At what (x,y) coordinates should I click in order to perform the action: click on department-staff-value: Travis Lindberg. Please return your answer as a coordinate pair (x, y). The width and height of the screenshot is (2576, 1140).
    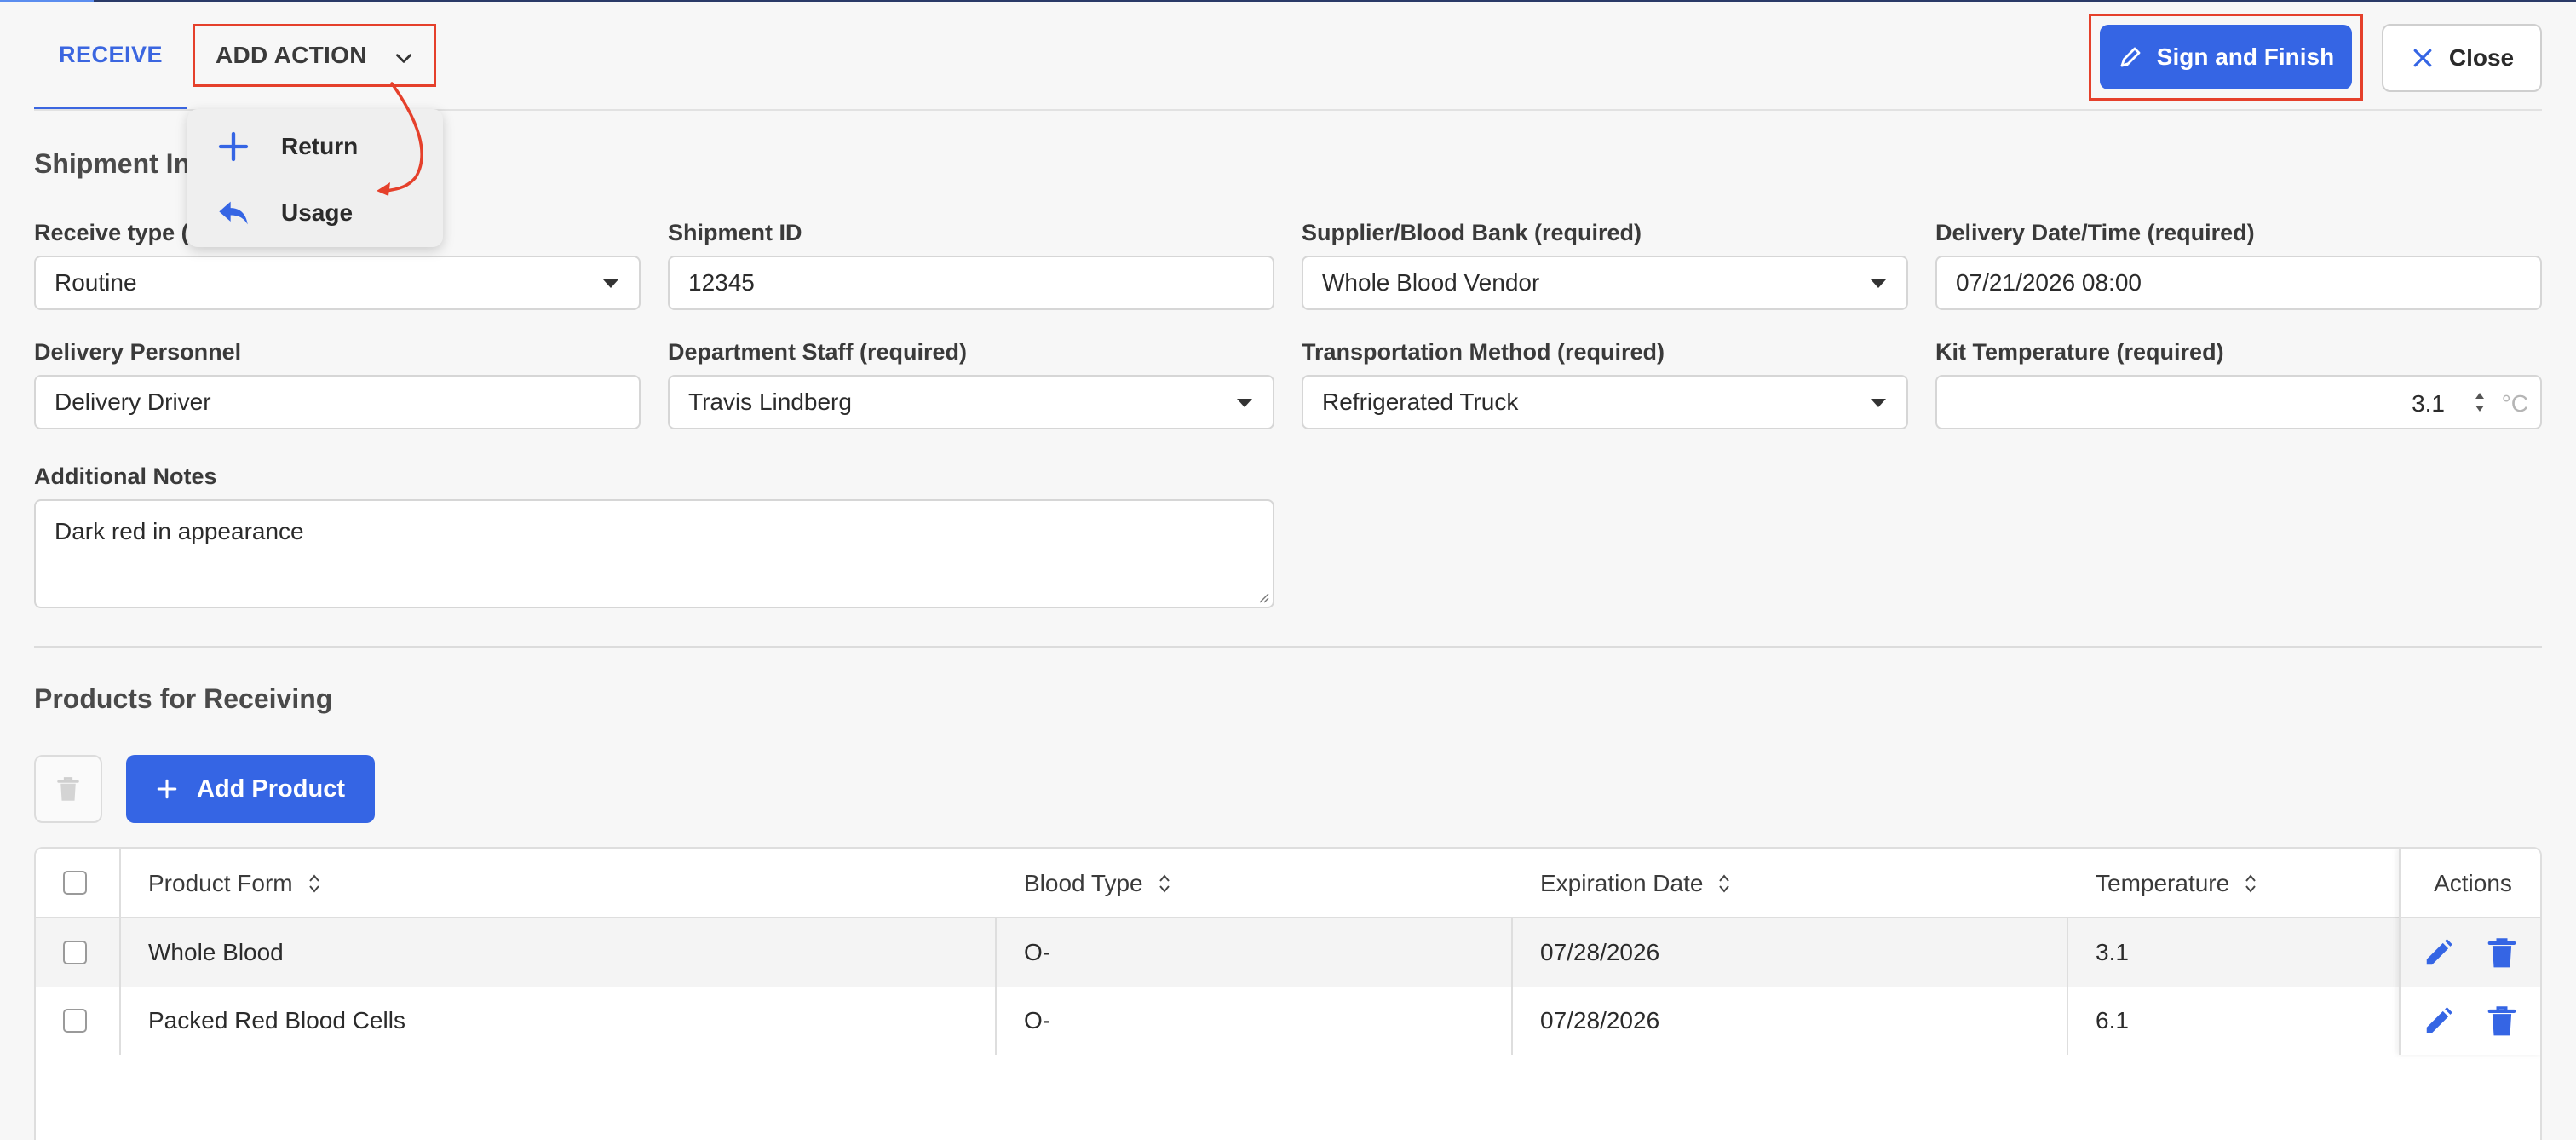
    Looking at the image, I should click on (770, 402).